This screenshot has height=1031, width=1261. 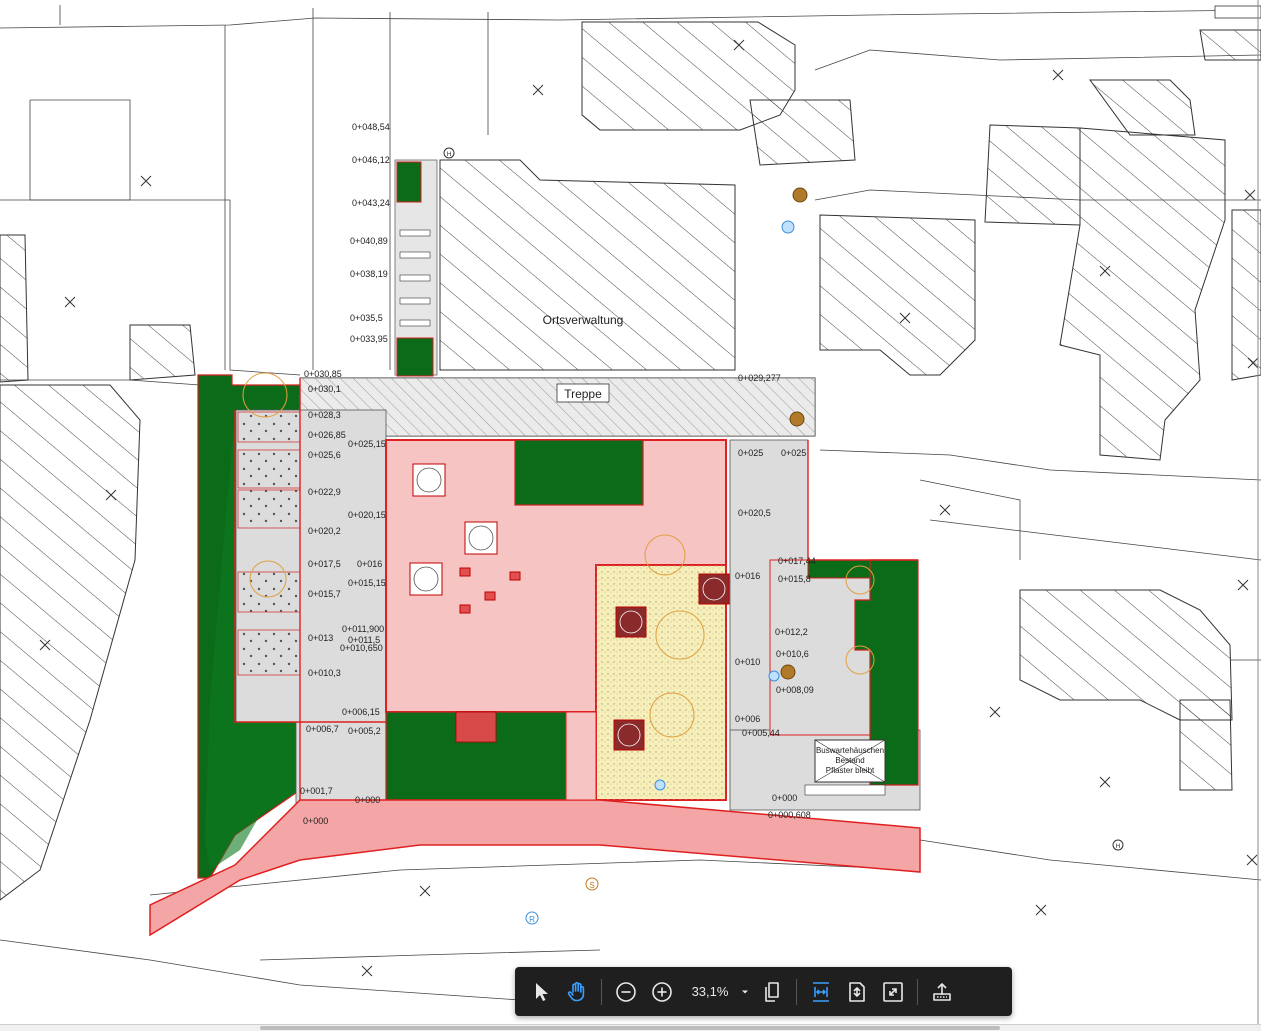 I want to click on cursor-arrow-icon, so click(x=542, y=991).